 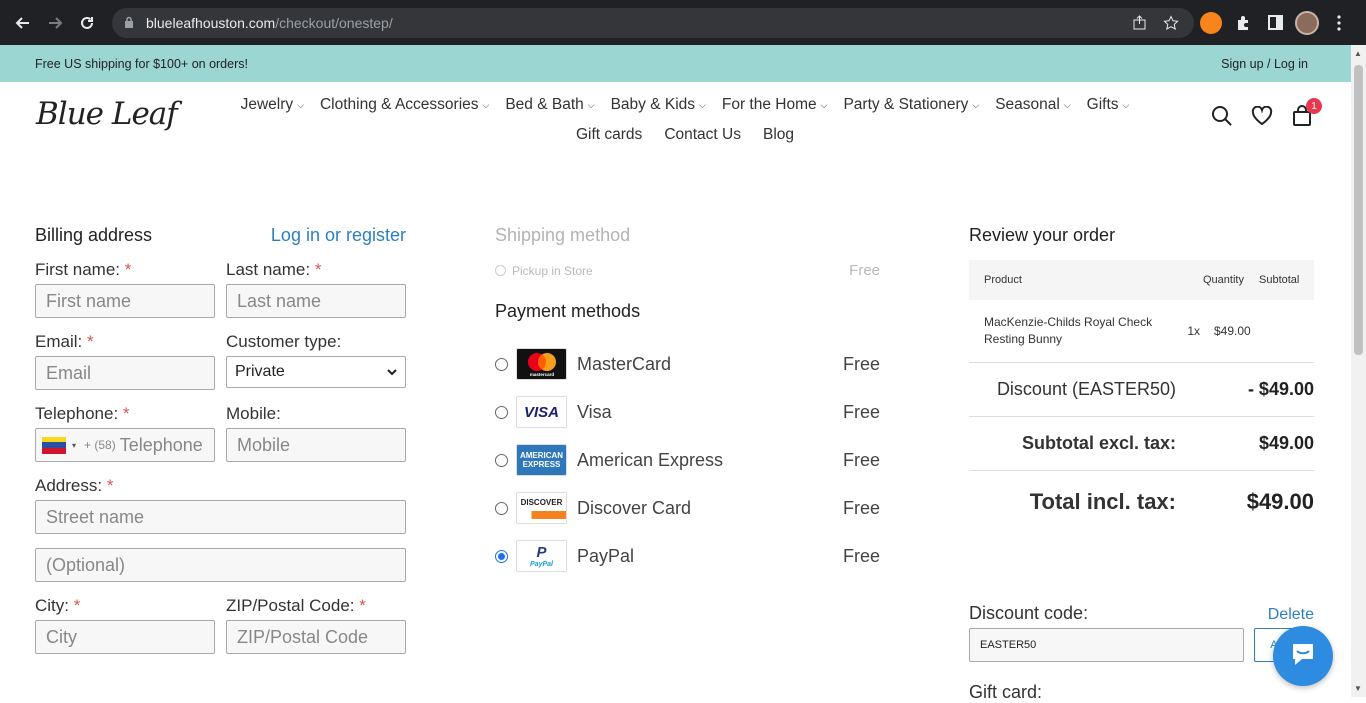 I want to click on nav-bed-bath: Bed & Bath ⌵, so click(x=549, y=105).